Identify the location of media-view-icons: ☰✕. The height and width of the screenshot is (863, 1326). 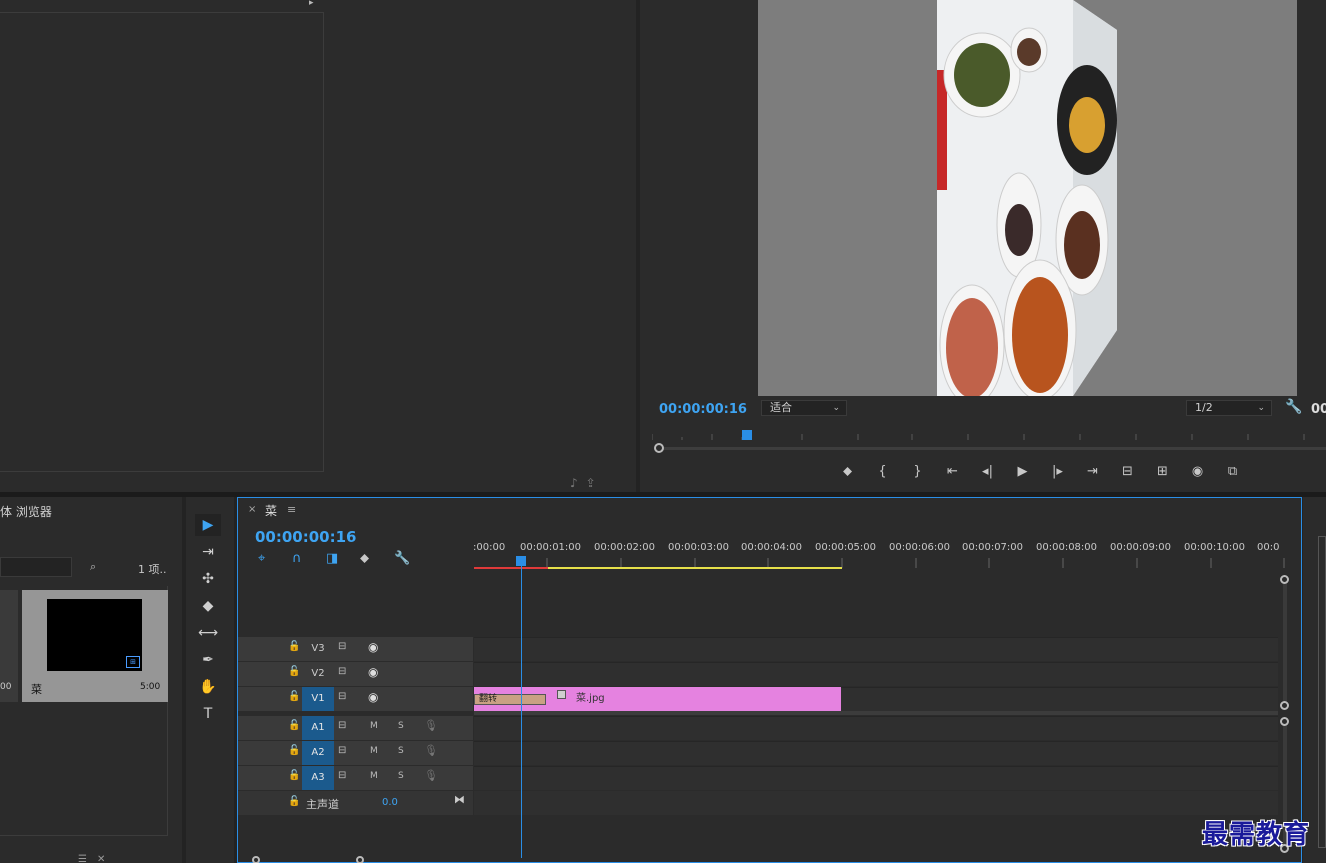
(96, 858).